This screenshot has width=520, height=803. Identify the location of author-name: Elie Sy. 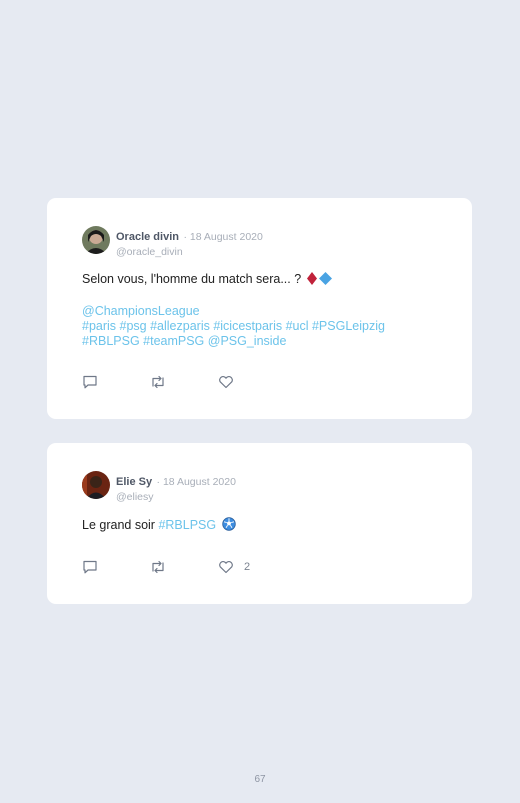
(134, 482).